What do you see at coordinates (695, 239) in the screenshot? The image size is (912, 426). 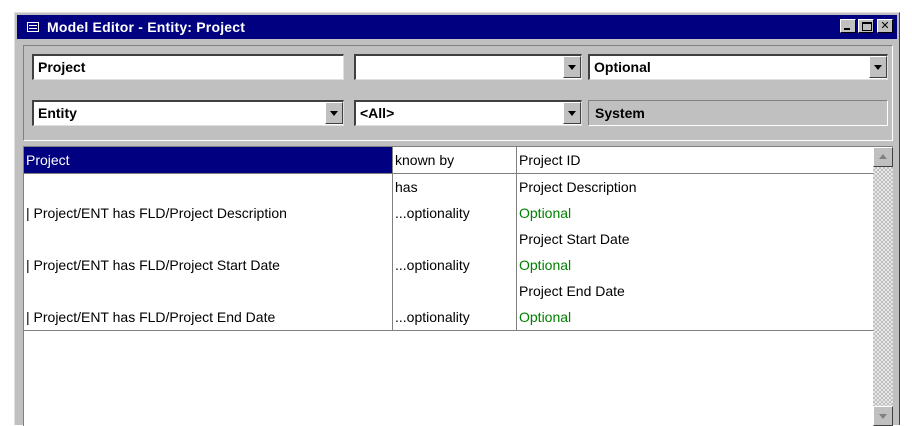 I see `target-cell: Project Start Date` at bounding box center [695, 239].